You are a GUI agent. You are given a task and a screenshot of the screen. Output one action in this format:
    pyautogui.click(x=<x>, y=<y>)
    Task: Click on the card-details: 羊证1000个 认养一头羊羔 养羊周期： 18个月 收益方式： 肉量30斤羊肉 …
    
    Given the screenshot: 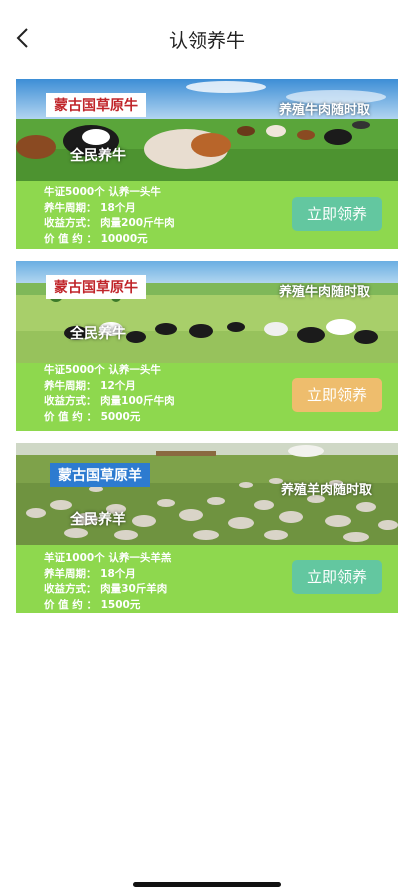 What is the action you would take?
    pyautogui.click(x=107, y=582)
    